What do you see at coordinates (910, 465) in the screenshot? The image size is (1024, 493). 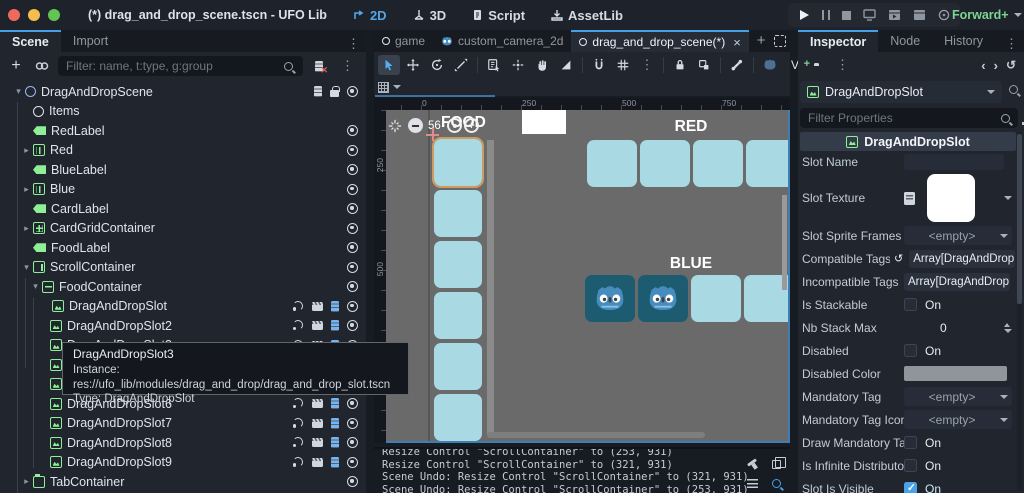 I see `infinite-distributor-checkbox` at bounding box center [910, 465].